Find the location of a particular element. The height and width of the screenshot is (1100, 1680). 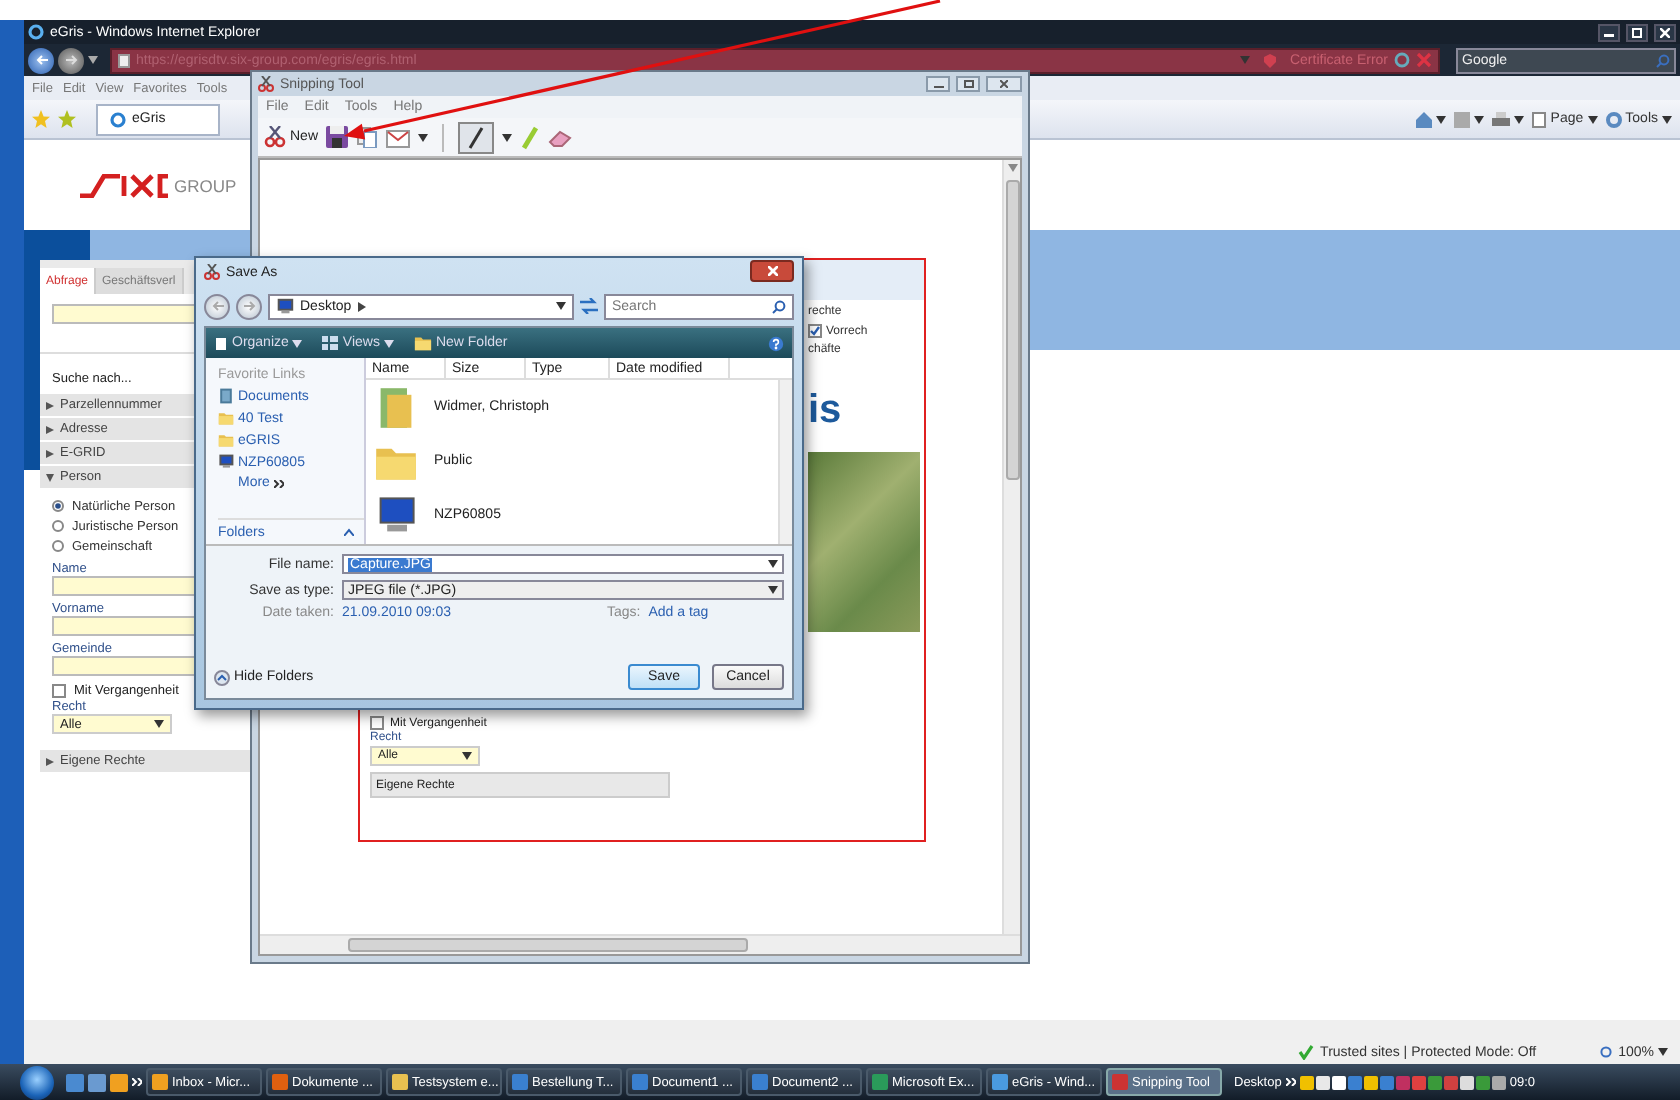

eraser-button is located at coordinates (560, 137).